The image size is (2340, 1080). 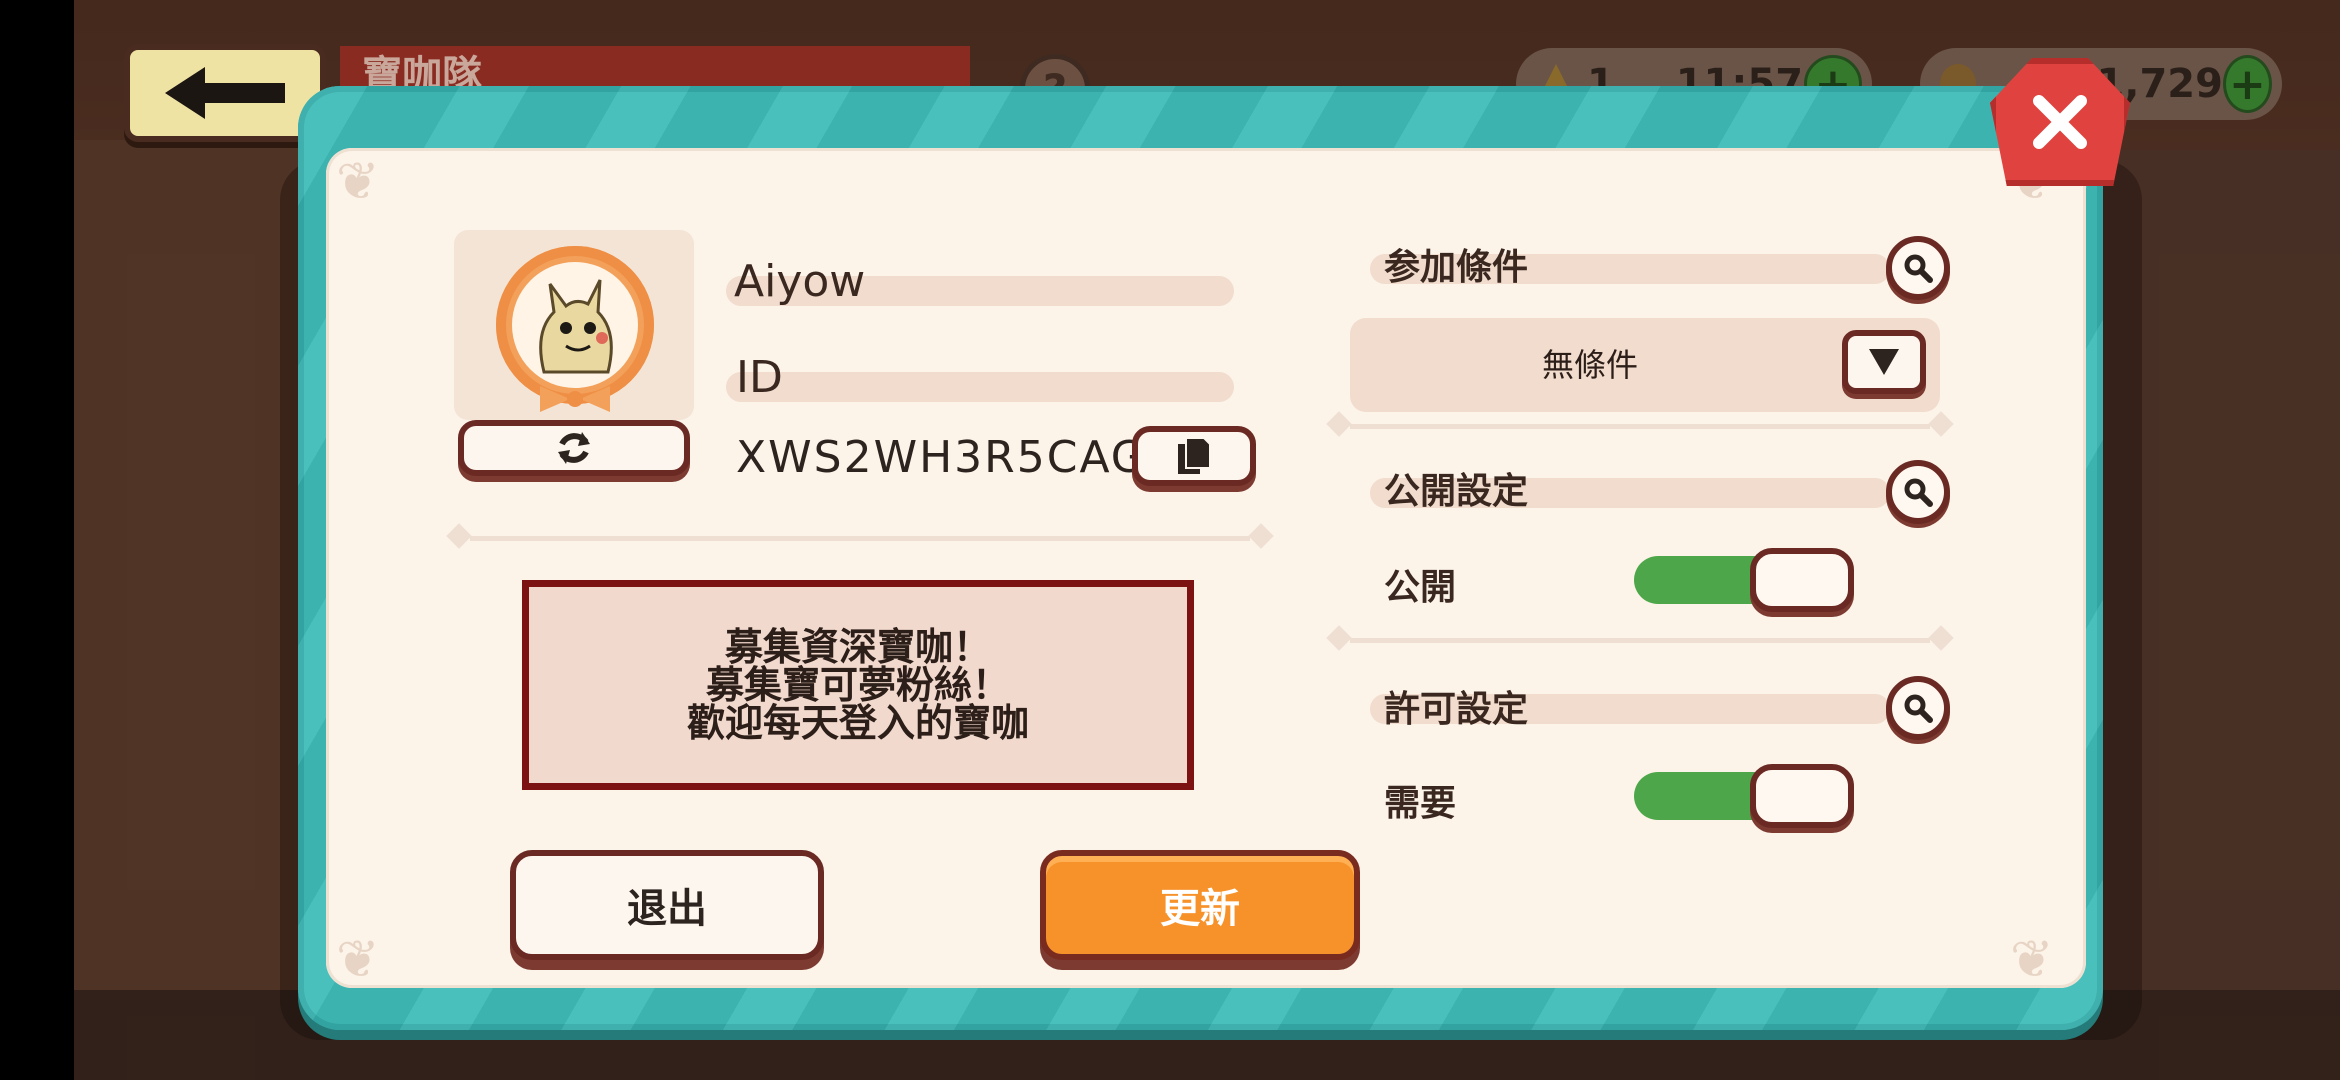 I want to click on update-button: 更新, so click(x=1200, y=905).